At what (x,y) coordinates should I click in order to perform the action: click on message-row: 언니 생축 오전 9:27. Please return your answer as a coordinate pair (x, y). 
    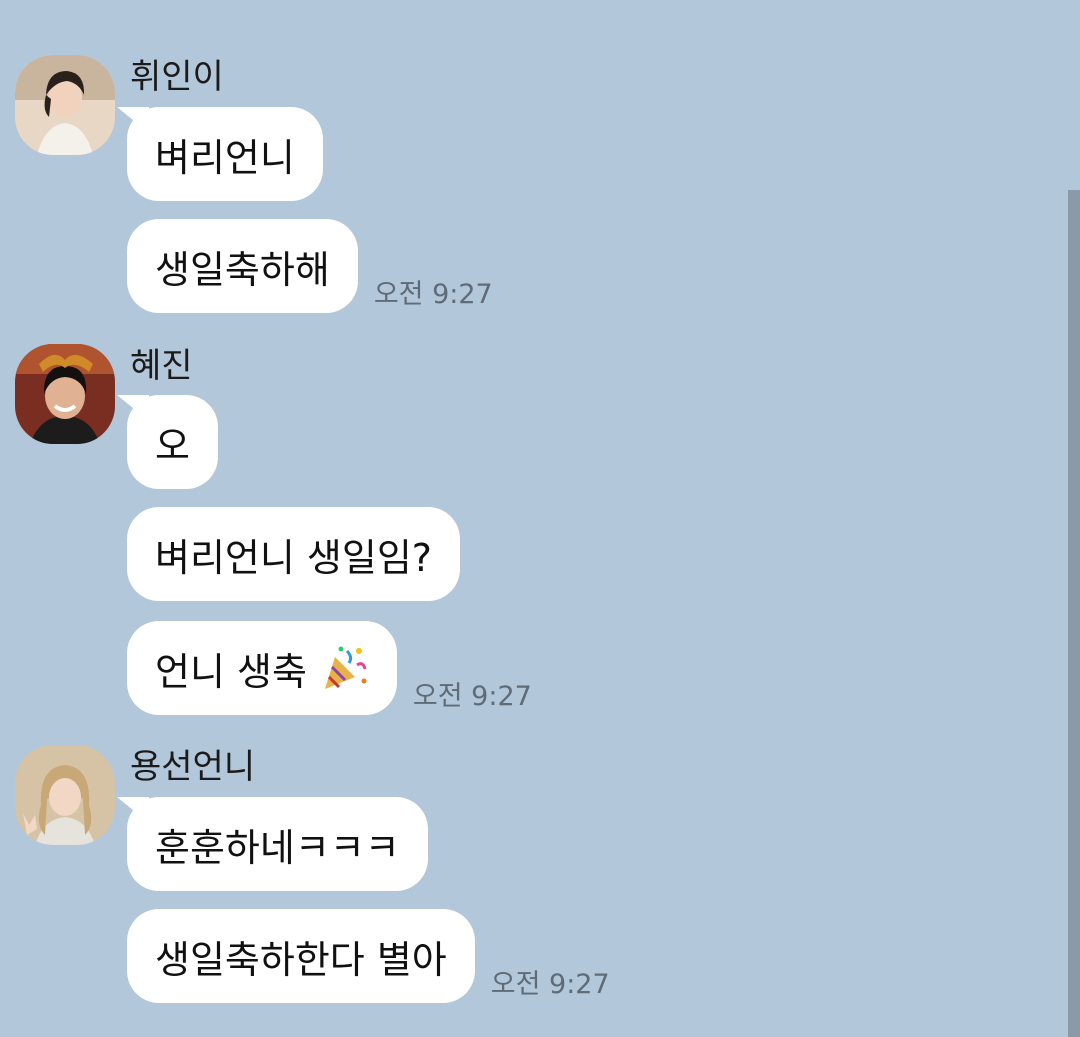
    Looking at the image, I should click on (329, 668).